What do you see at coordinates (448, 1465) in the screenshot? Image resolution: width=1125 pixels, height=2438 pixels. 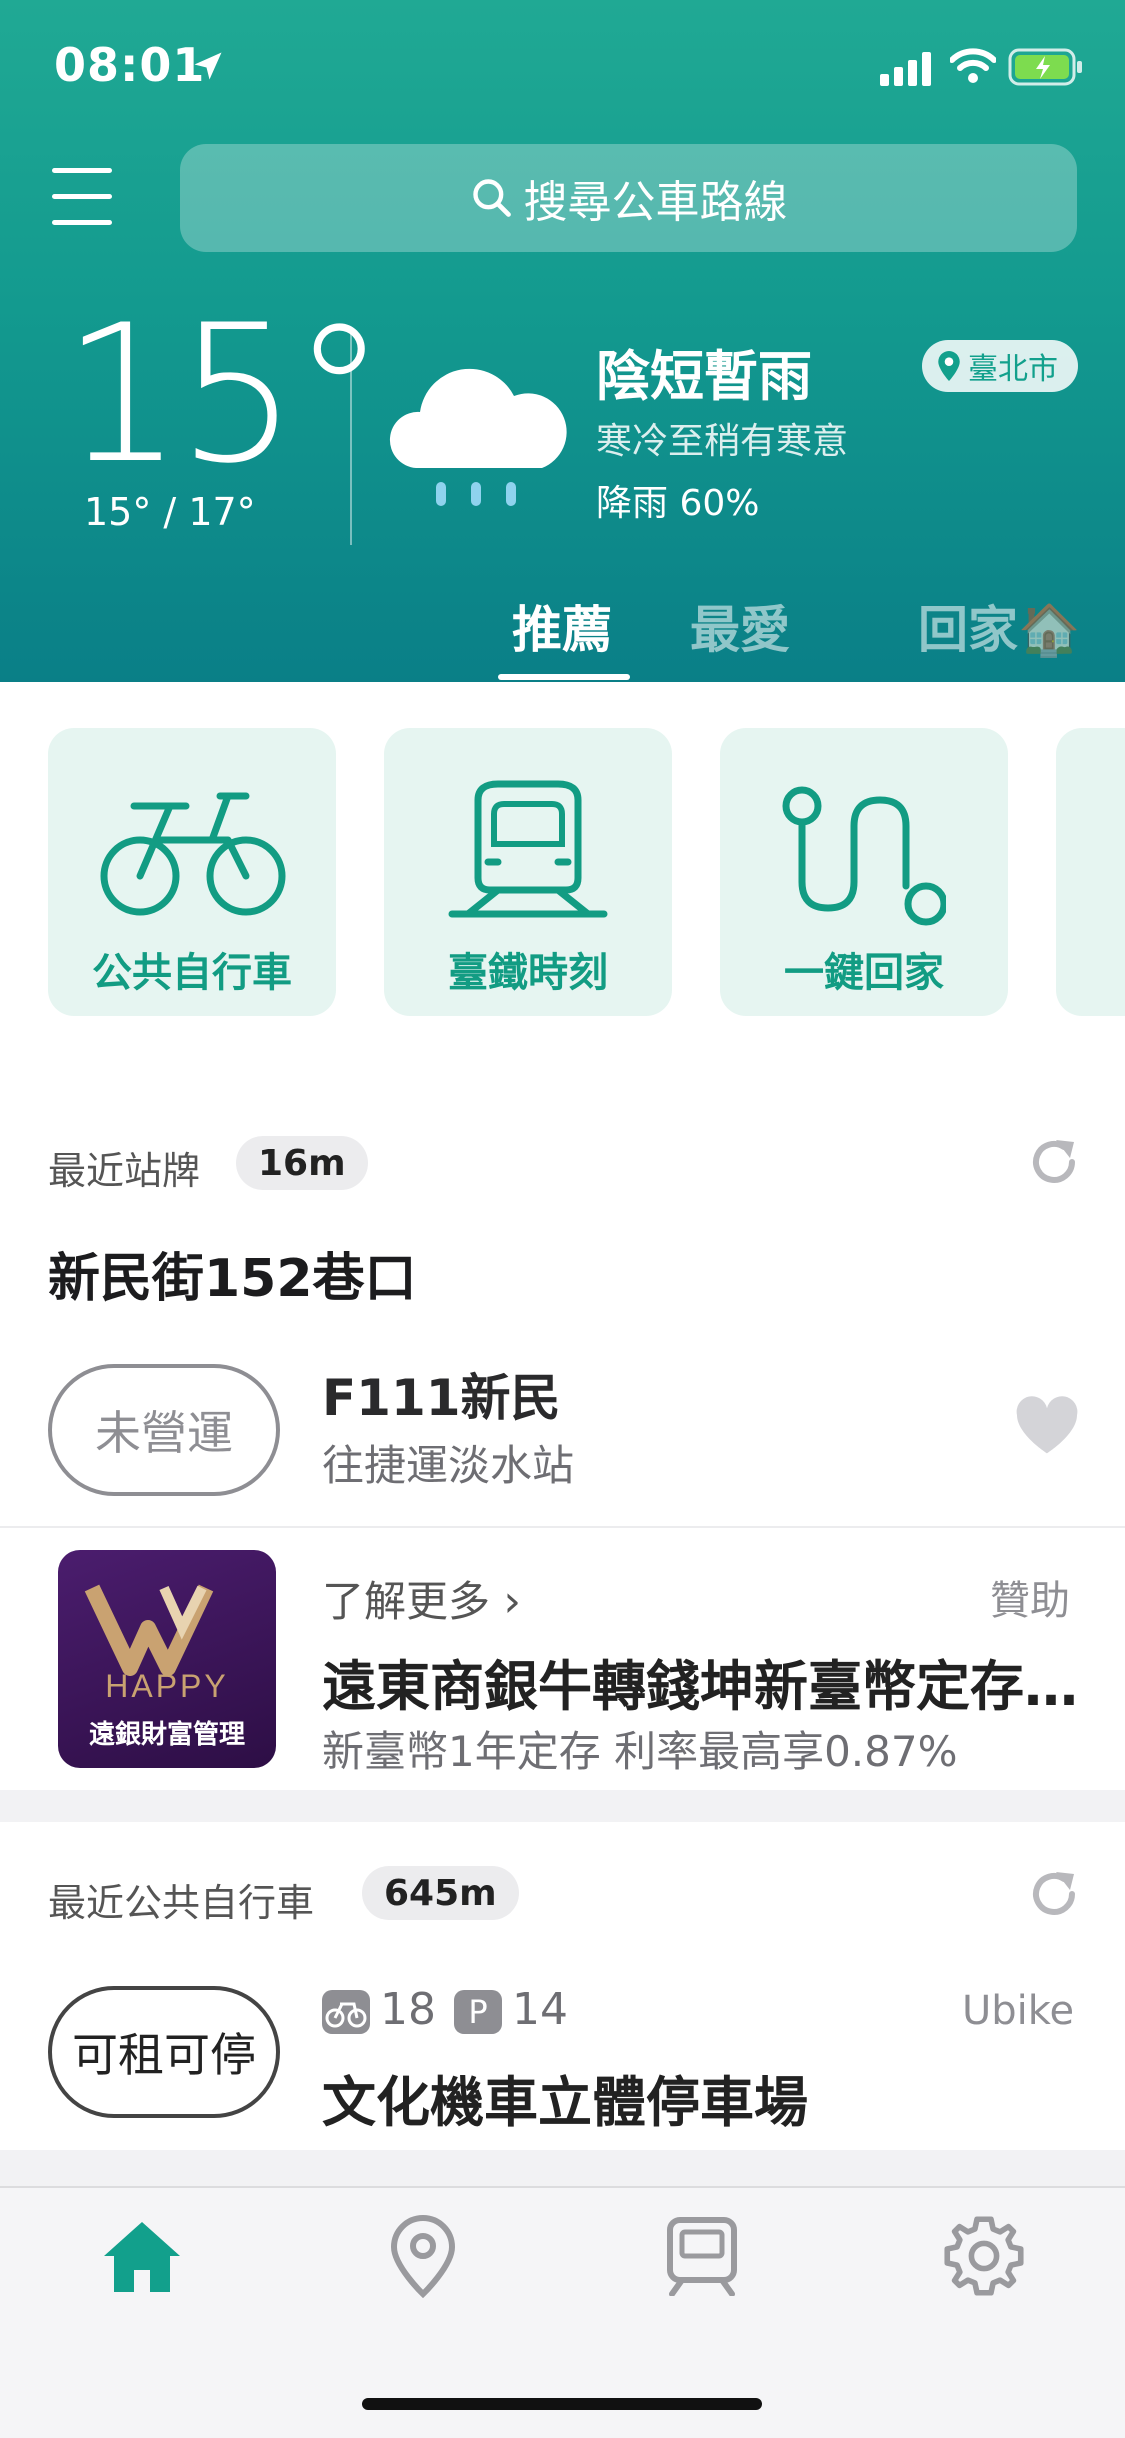 I see `route-direction: 往捷運淡水站` at bounding box center [448, 1465].